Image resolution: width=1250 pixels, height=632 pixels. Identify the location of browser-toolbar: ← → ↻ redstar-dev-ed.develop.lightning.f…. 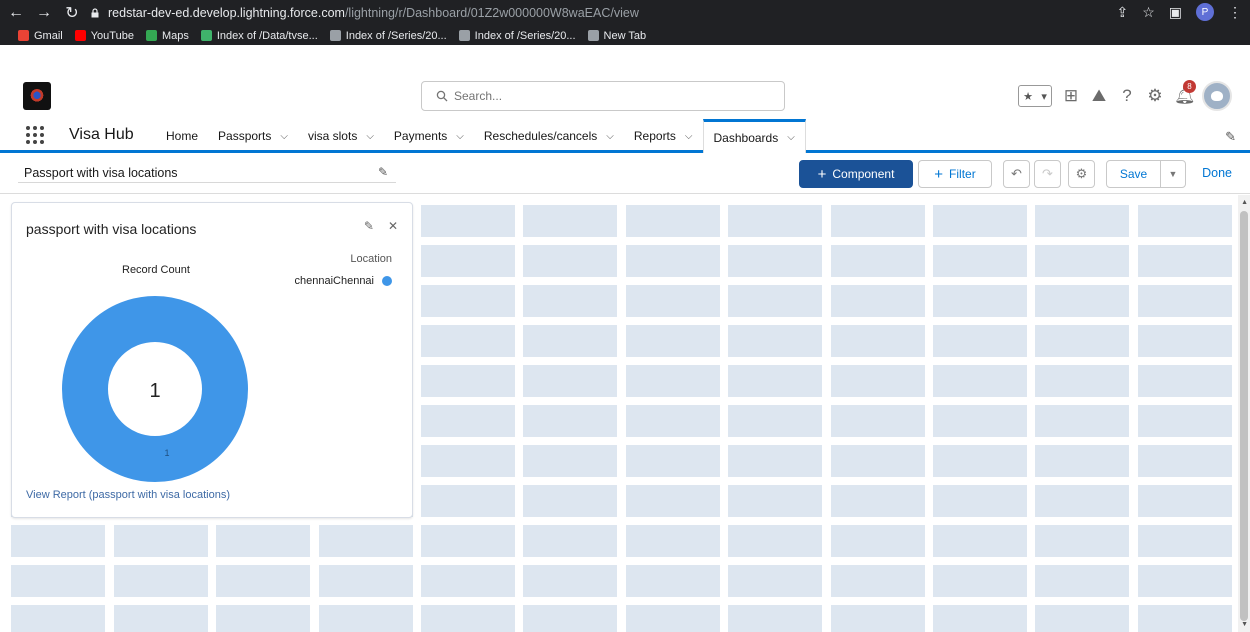
(625, 13).